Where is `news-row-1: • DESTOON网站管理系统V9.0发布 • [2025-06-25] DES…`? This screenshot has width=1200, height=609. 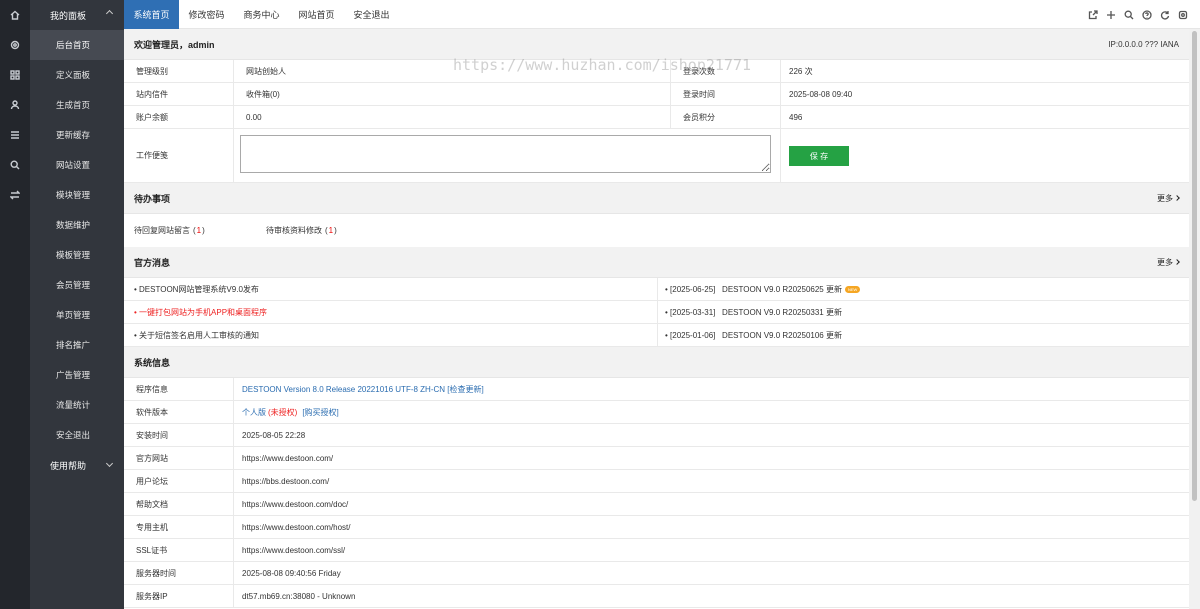 news-row-1: • DESTOON网站管理系统V9.0发布 • [2025-06-25] DES… is located at coordinates (656, 289).